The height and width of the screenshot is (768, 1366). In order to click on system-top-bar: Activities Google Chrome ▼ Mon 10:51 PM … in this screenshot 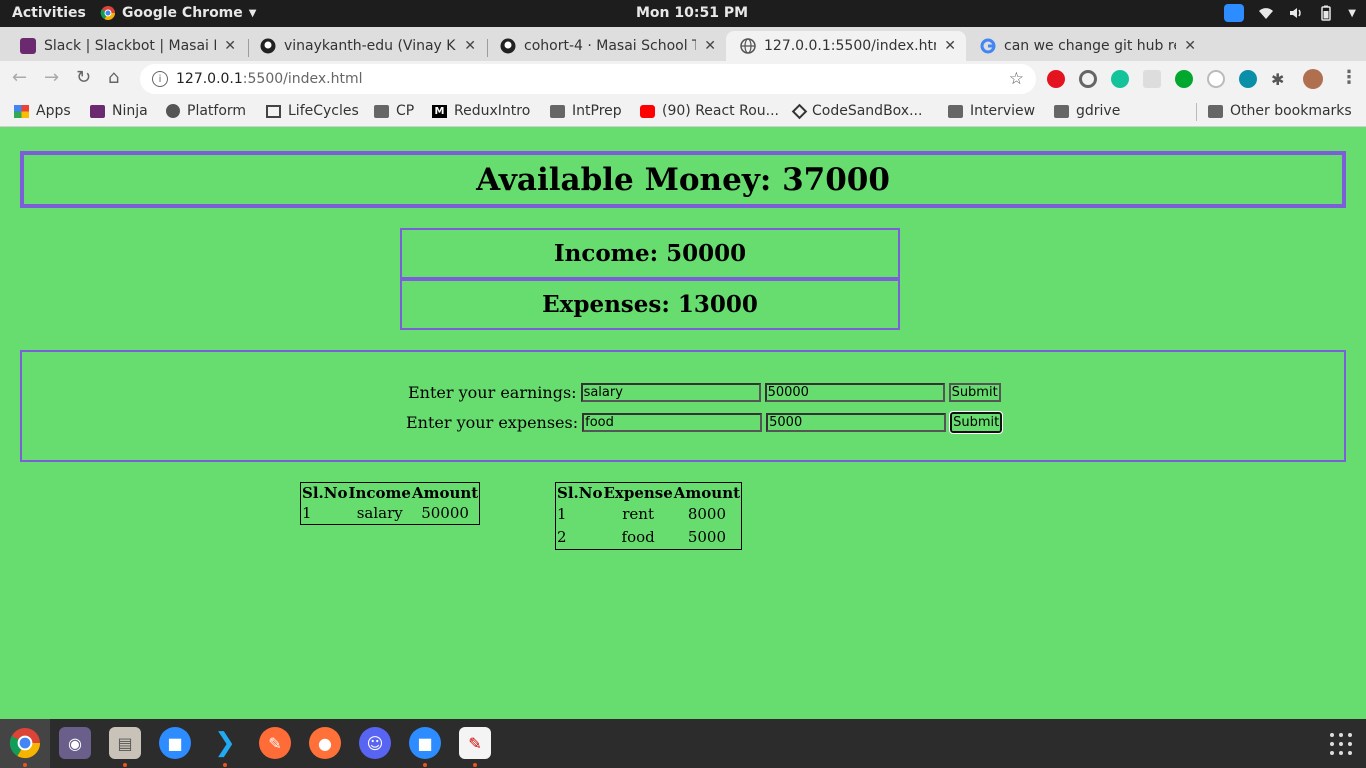, I will do `click(683, 13)`.